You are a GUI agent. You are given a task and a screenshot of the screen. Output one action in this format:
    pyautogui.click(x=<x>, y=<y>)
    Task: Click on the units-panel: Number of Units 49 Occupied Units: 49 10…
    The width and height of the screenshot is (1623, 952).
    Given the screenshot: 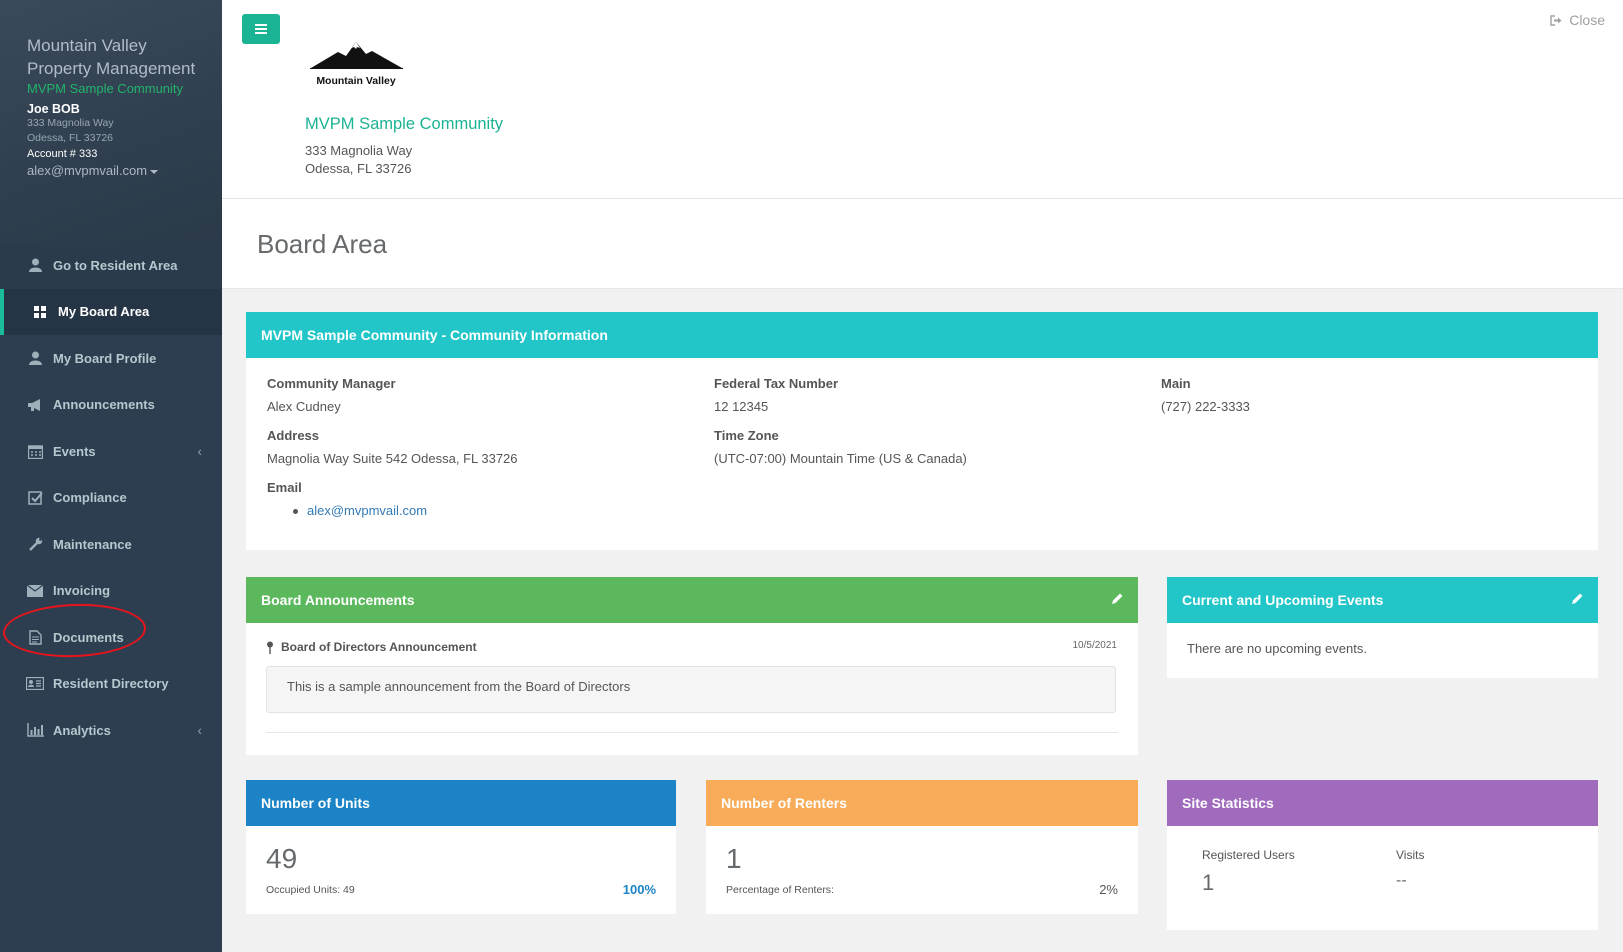 What is the action you would take?
    pyautogui.click(x=461, y=847)
    